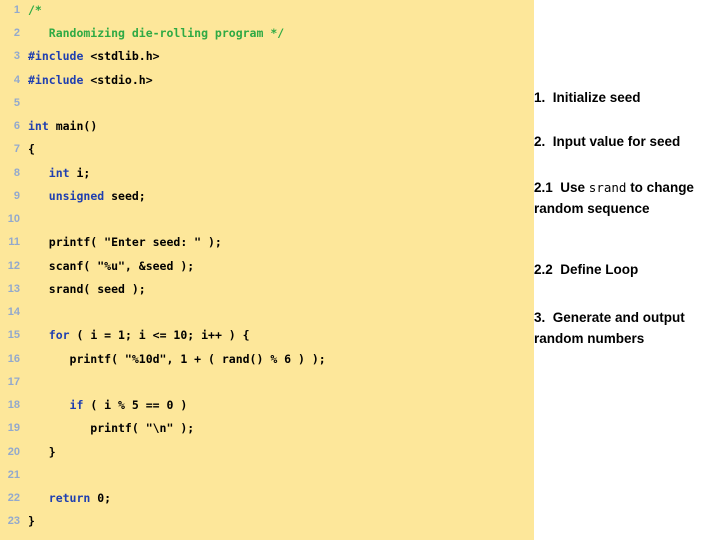 The width and height of the screenshot is (720, 540). What do you see at coordinates (267, 475) in the screenshot?
I see `code-line: 21` at bounding box center [267, 475].